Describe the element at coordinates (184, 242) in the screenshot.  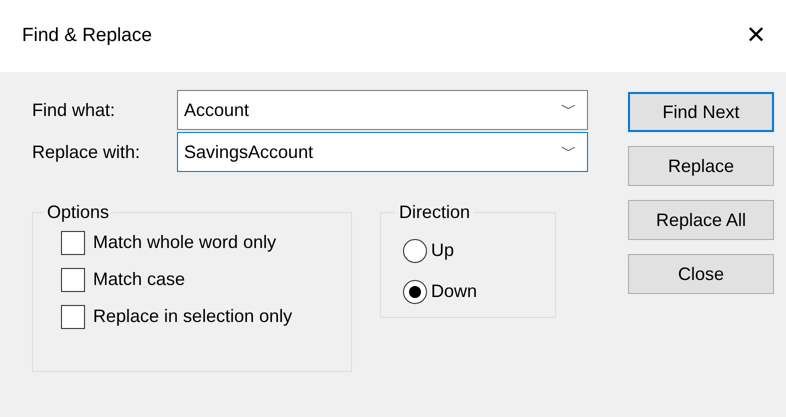
I see `checkbox-label: Match whole word only` at that location.